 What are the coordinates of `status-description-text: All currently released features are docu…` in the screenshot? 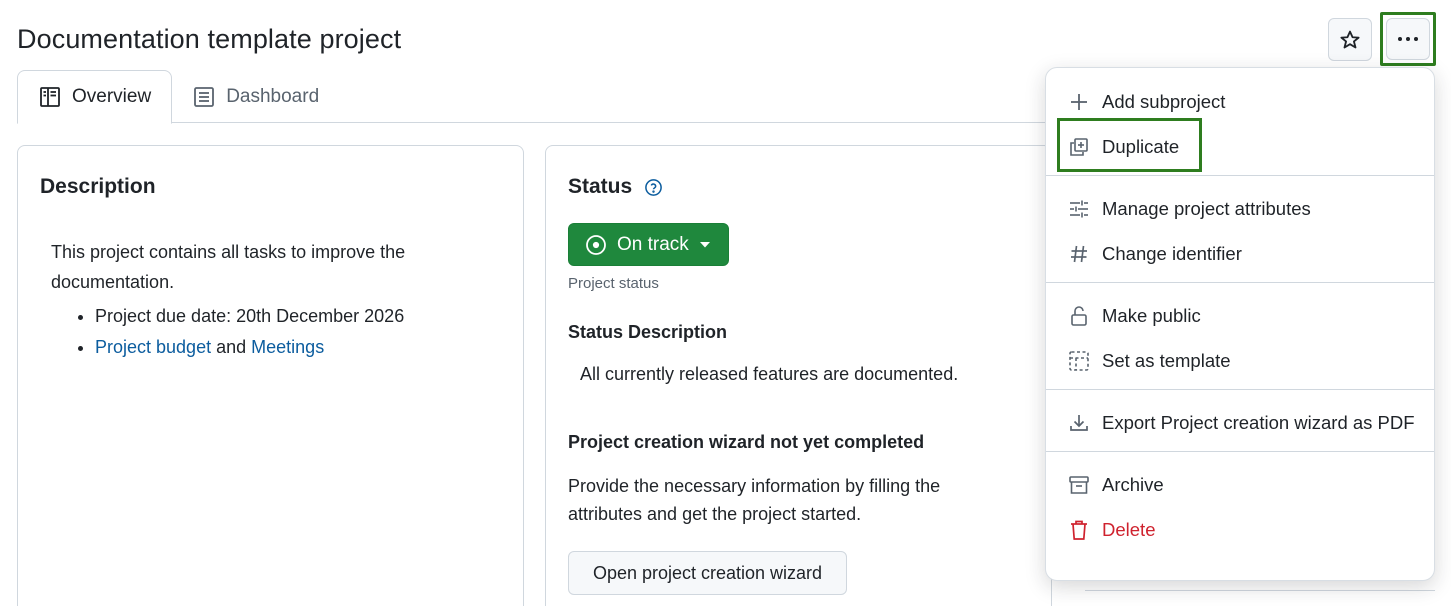 It's located at (769, 374).